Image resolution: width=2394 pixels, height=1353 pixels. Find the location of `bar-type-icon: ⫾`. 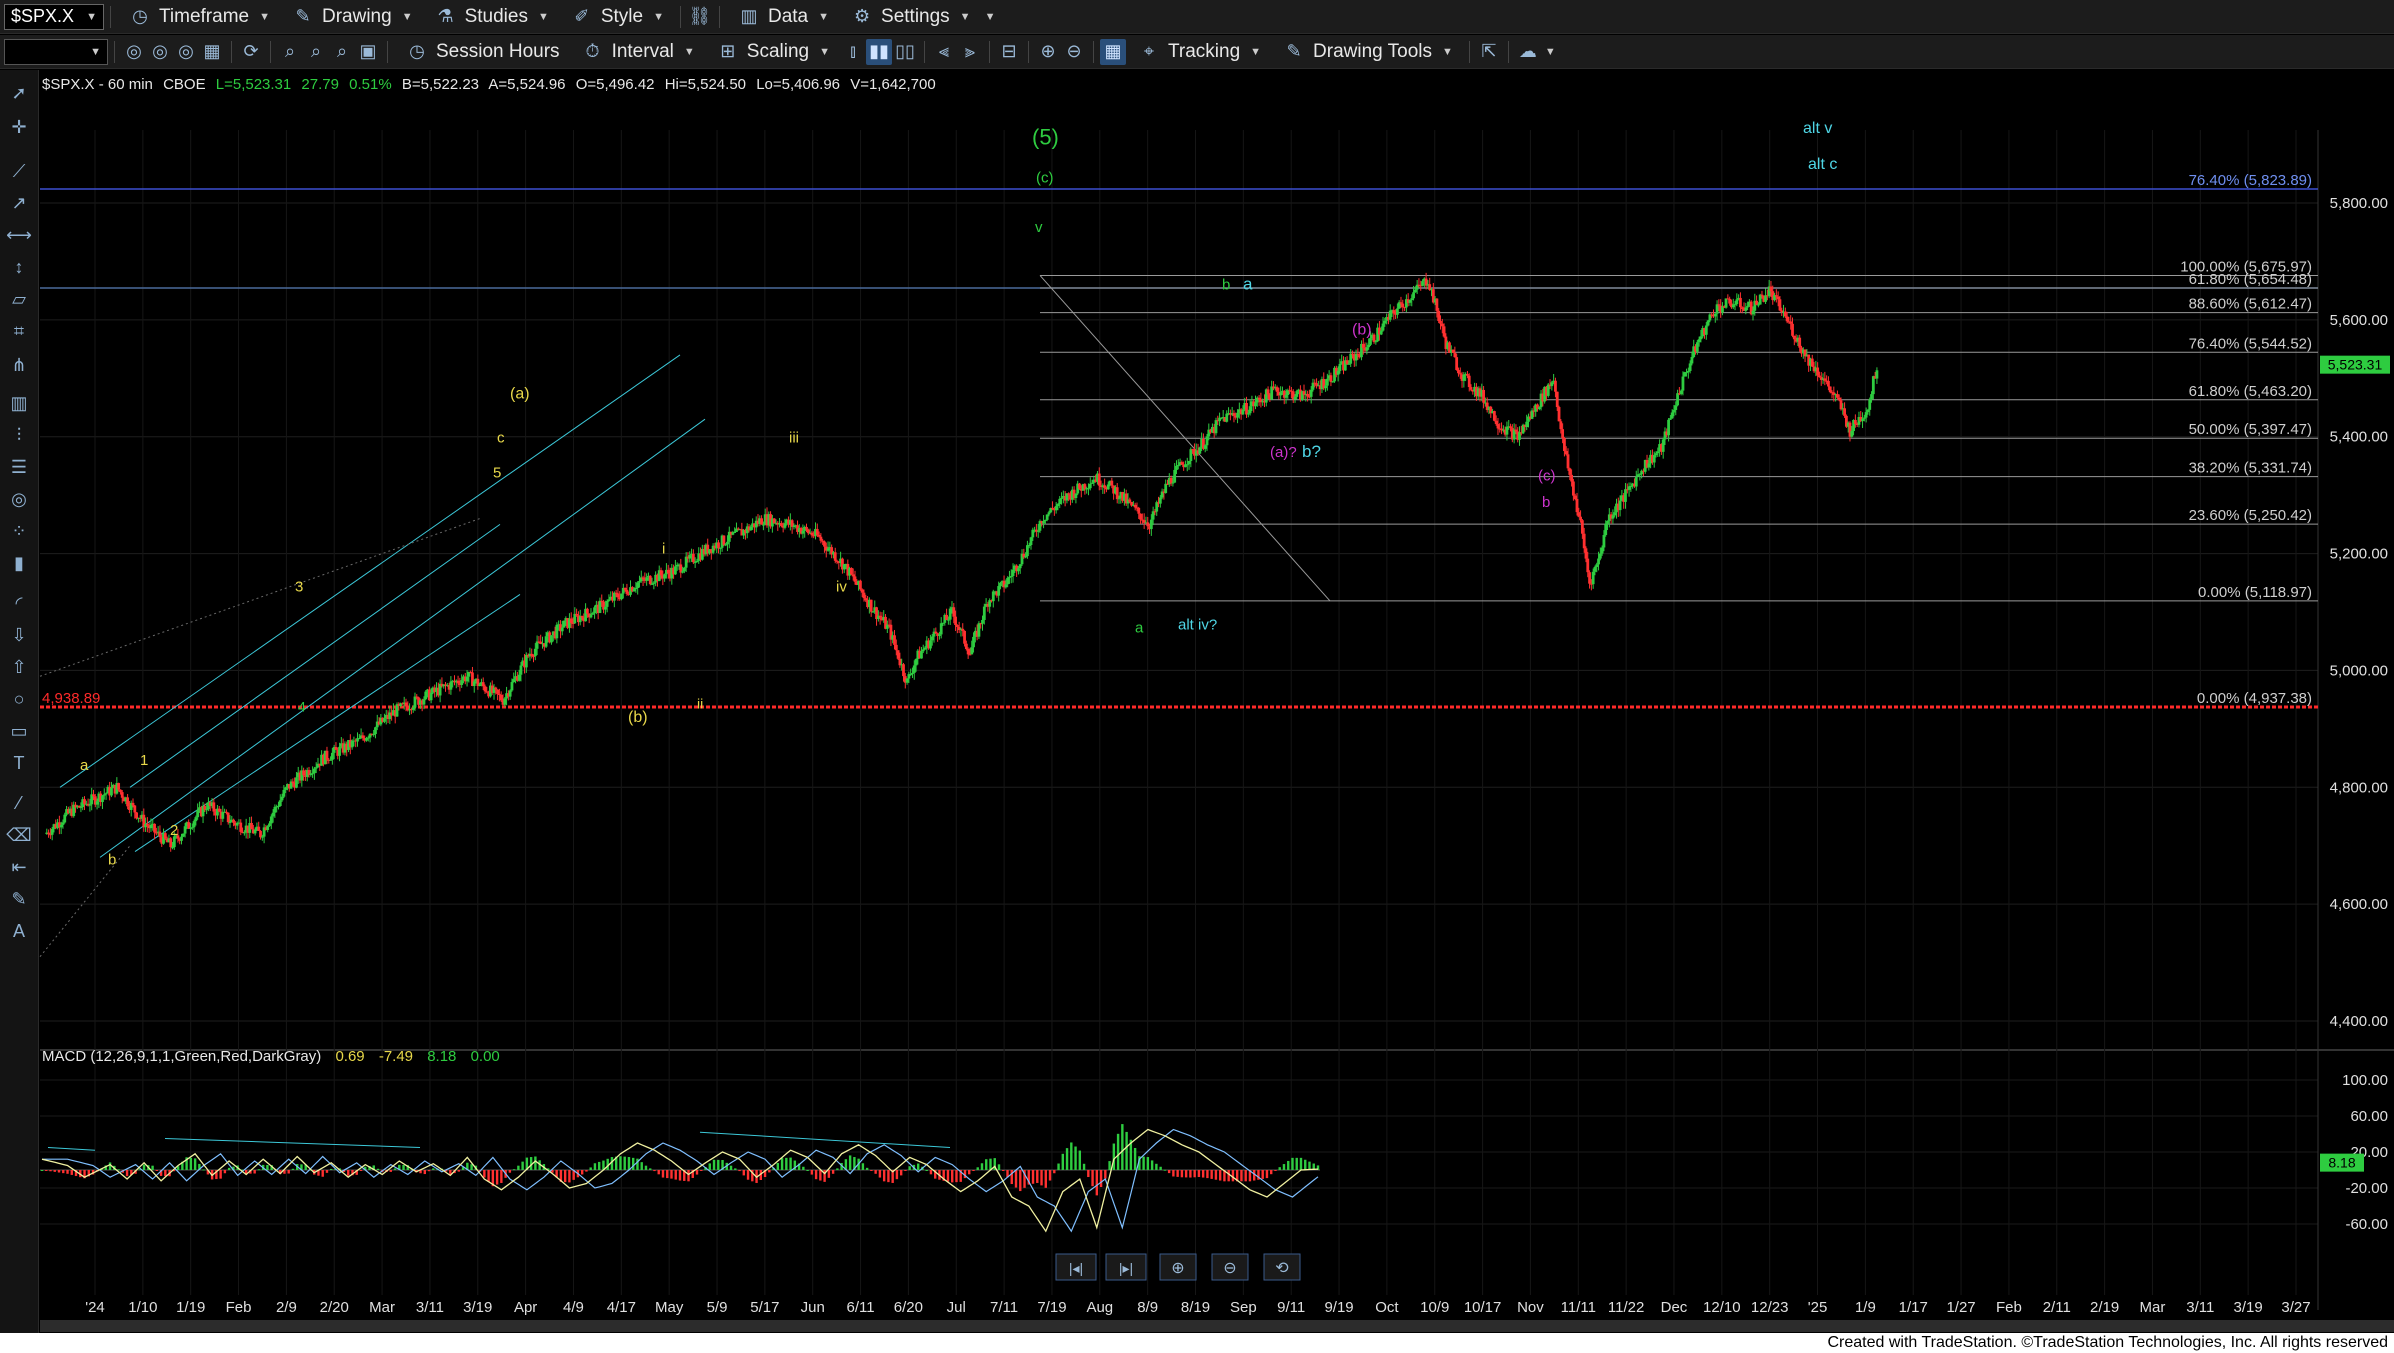

bar-type-icon: ⫾ is located at coordinates (853, 52).